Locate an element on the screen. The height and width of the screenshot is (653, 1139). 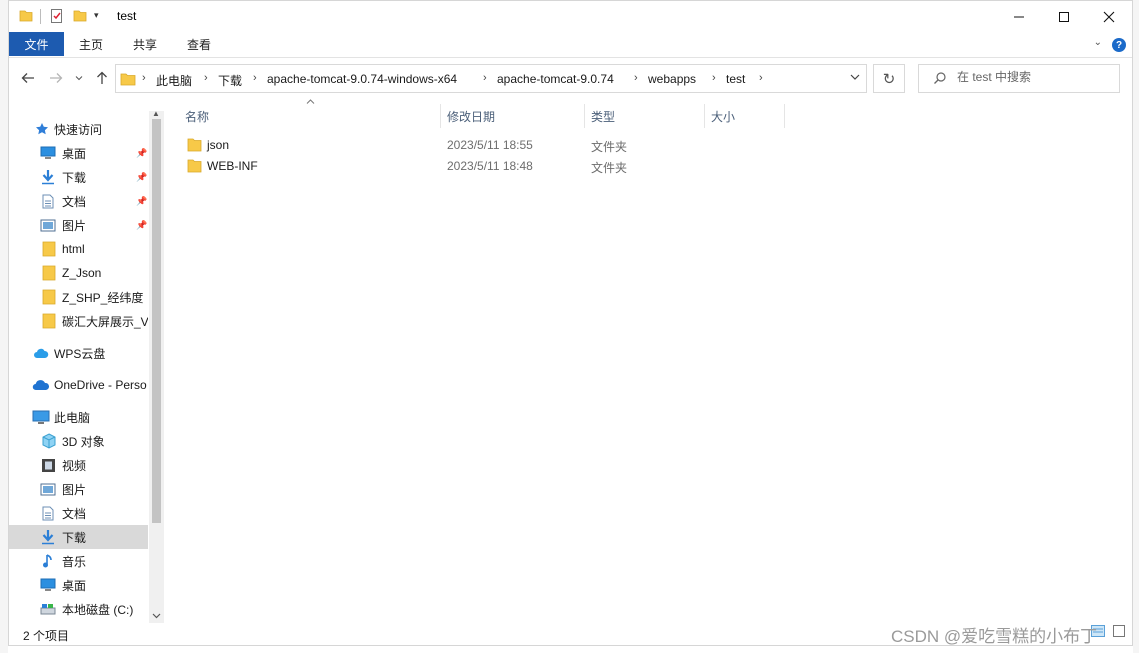
column-header-name: 名称 is located at coordinates (310, 116).